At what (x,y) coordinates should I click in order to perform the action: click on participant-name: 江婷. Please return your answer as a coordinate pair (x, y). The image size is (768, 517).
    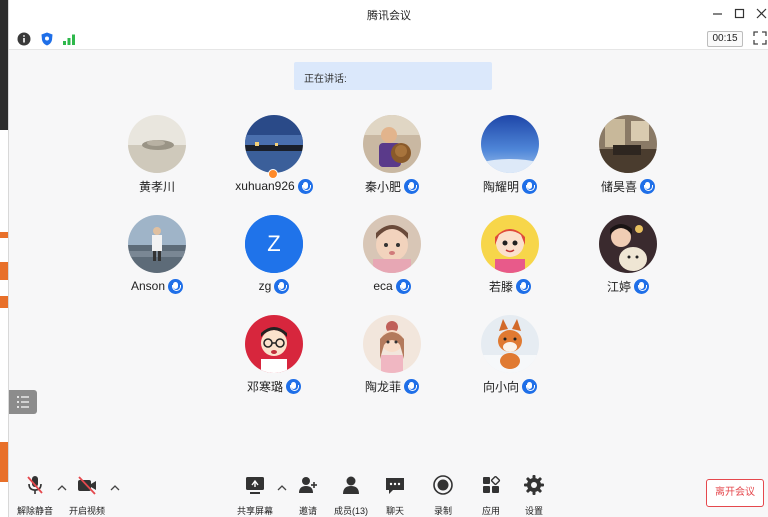
    Looking at the image, I should click on (618, 286).